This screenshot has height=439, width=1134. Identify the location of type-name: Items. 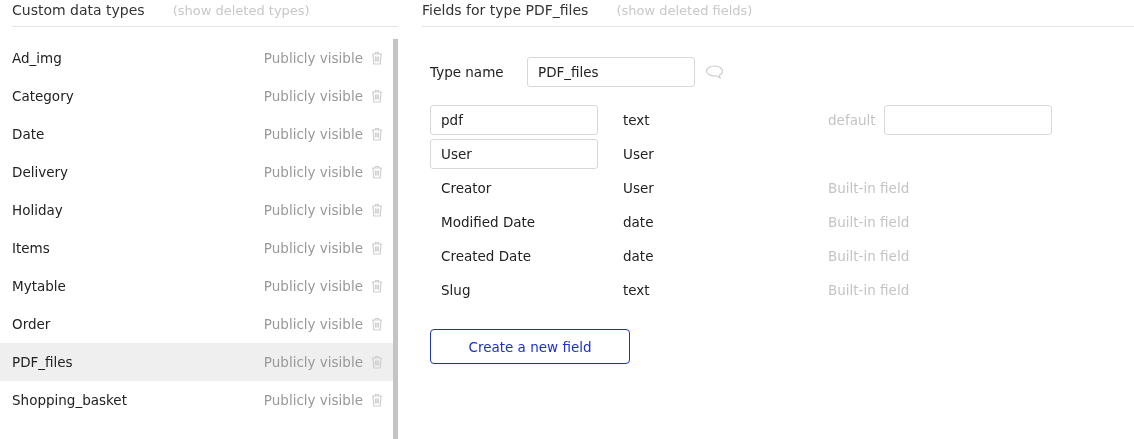
(31, 248).